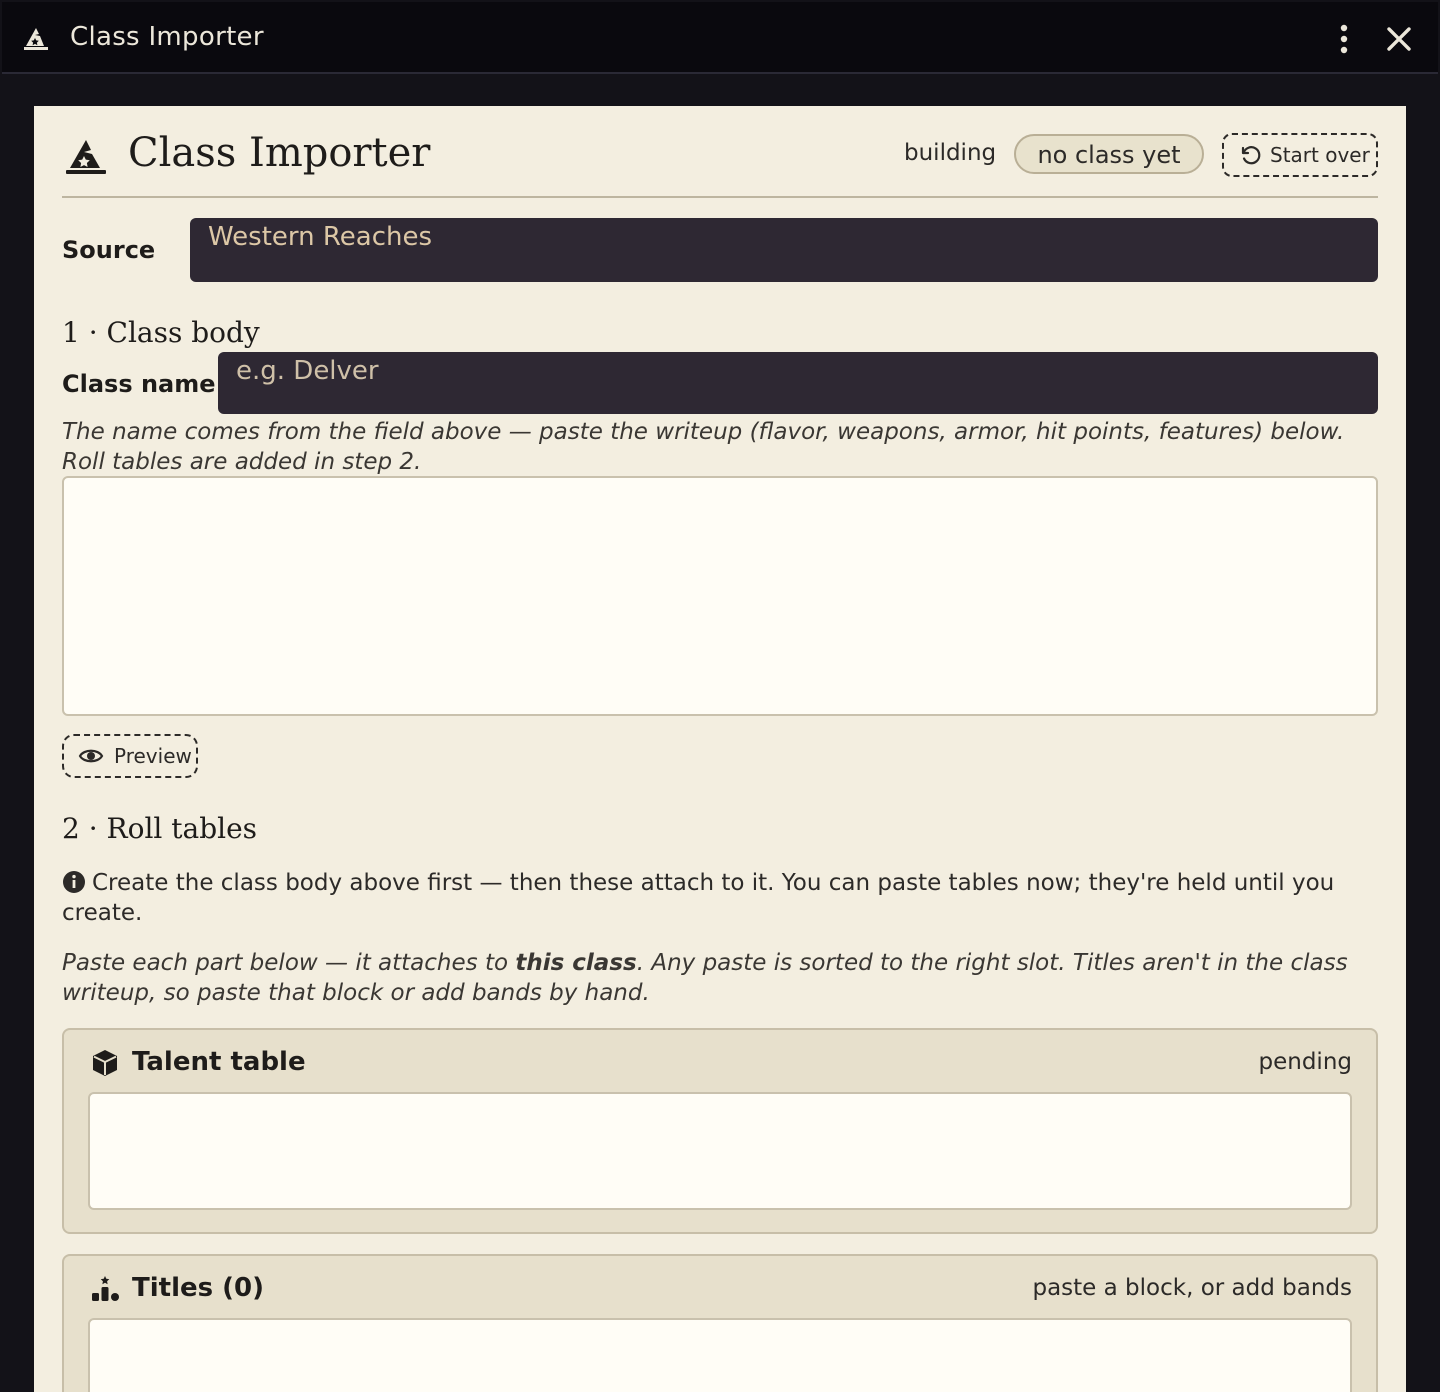 The width and height of the screenshot is (1440, 1392). Describe the element at coordinates (167, 37) in the screenshot. I see `window-title: Class Importer` at that location.